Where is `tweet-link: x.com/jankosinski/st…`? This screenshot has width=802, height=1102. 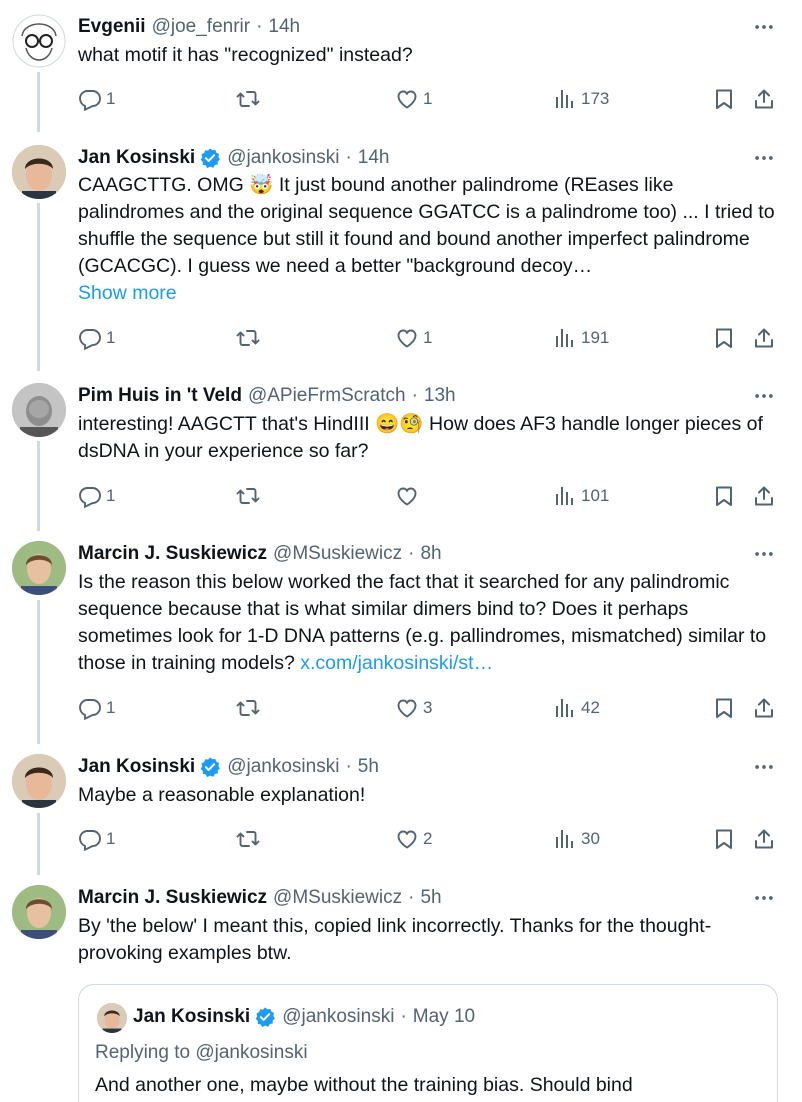 tweet-link: x.com/jankosinski/st… is located at coordinates (396, 663).